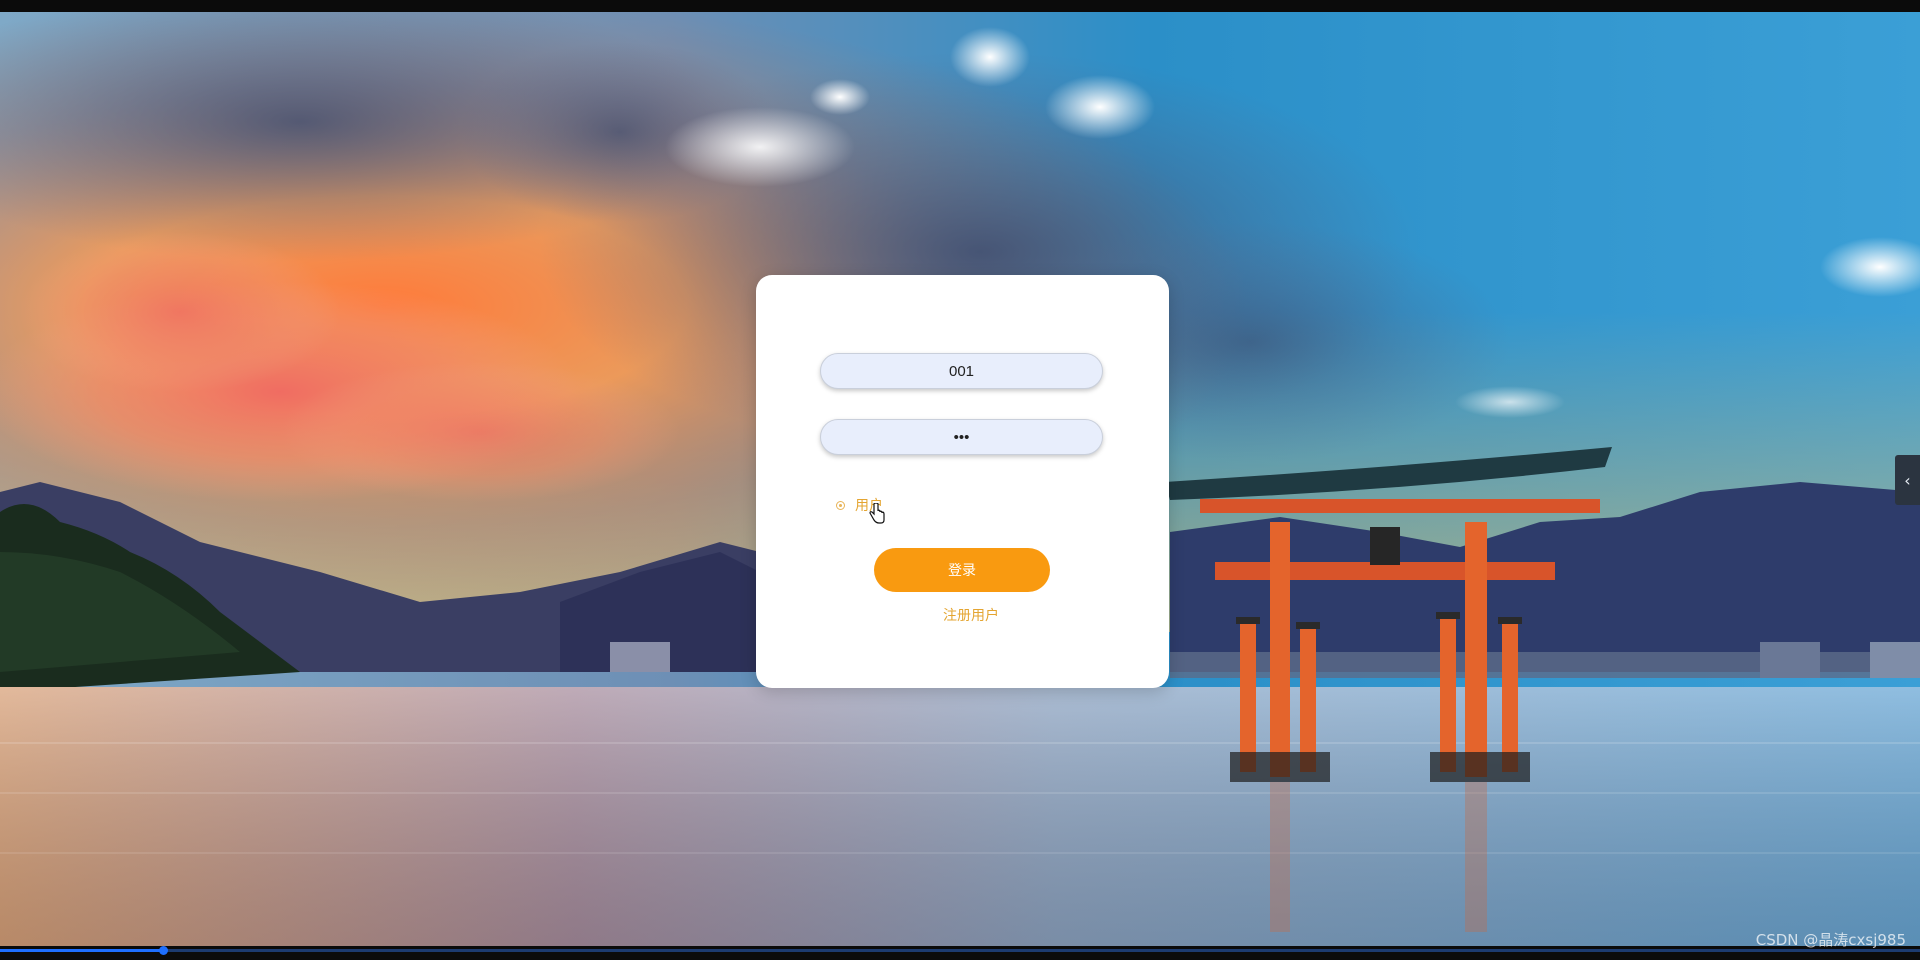 The width and height of the screenshot is (1920, 960). I want to click on hand-cursor-icon, so click(877, 513).